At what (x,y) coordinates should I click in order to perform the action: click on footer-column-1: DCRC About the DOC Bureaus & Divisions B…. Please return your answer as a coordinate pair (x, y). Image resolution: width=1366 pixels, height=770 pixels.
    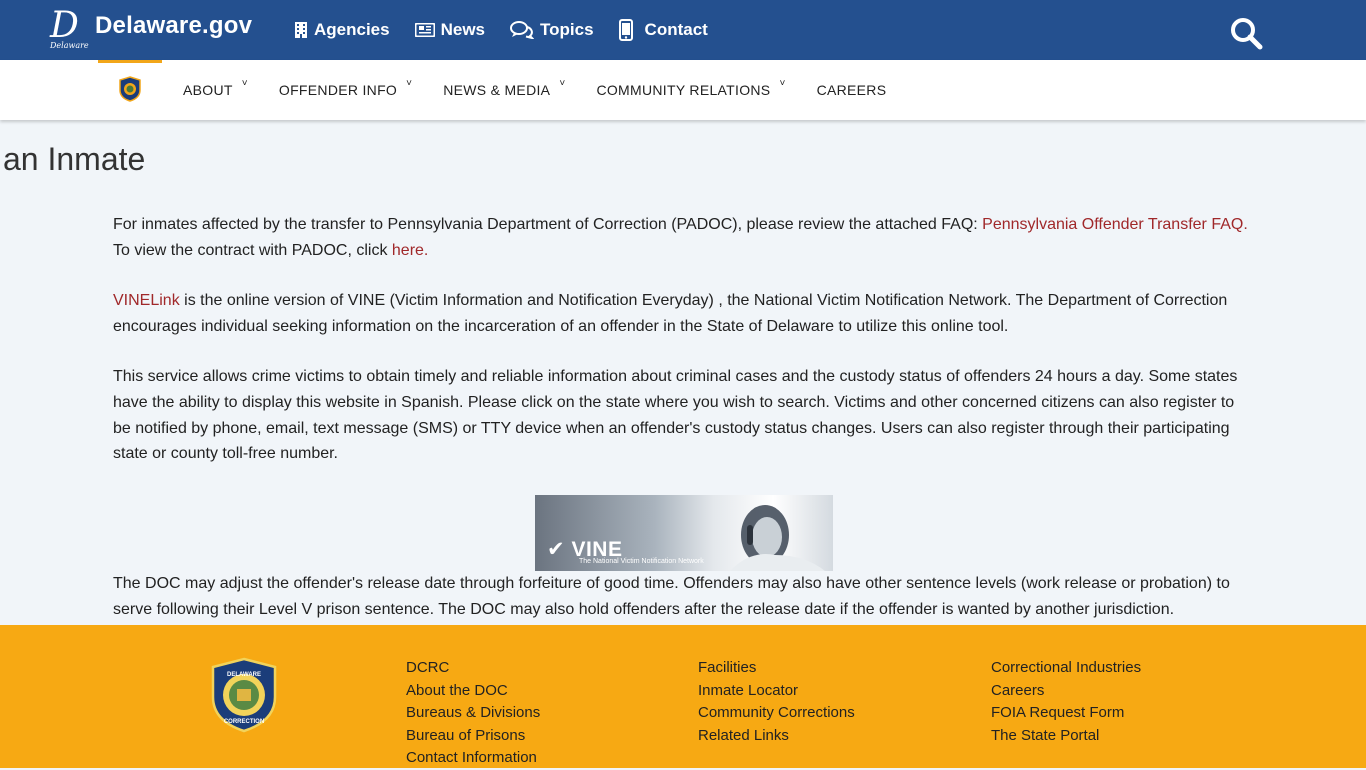
    Looking at the image, I should click on (473, 713).